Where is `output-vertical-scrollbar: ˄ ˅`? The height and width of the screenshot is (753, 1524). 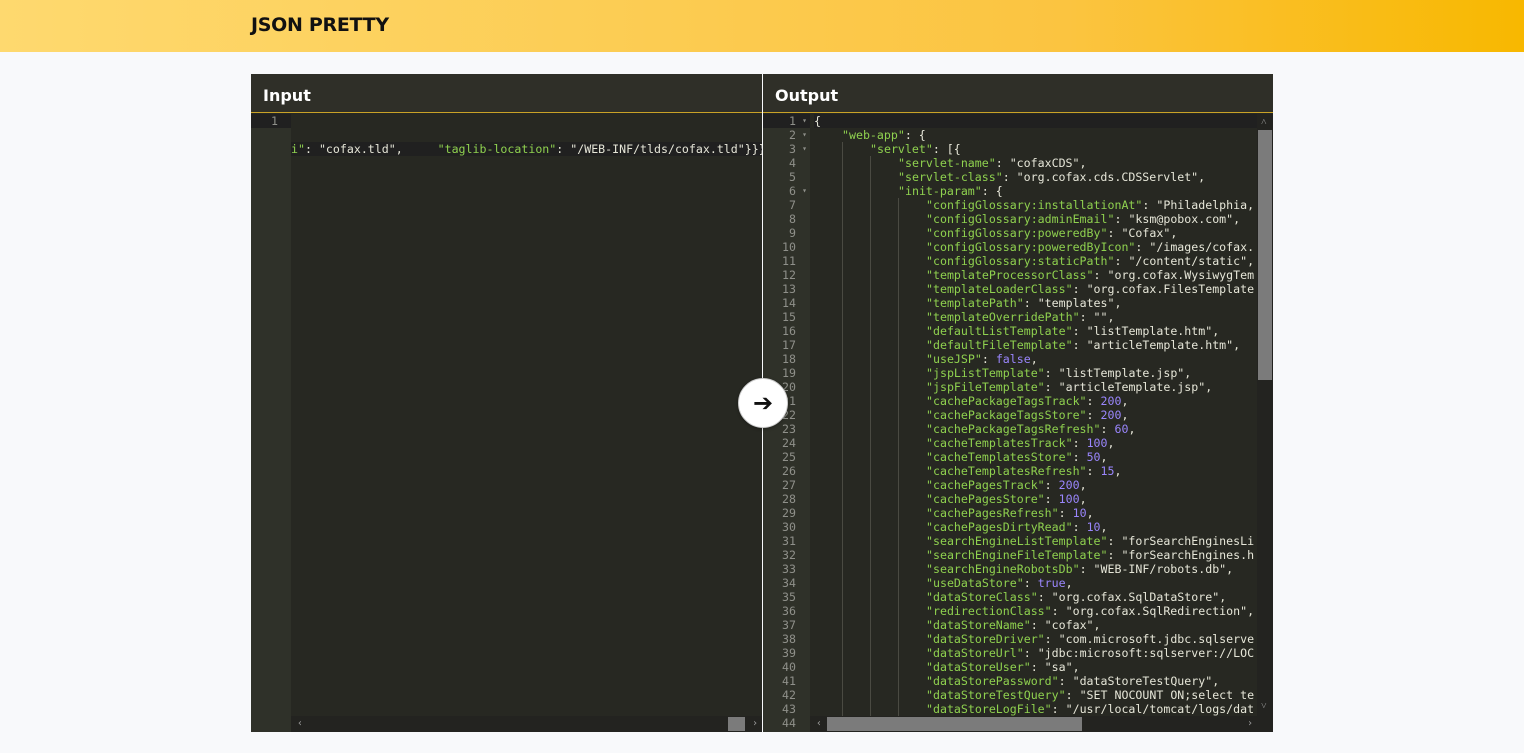 output-vertical-scrollbar: ˄ ˅ is located at coordinates (1265, 415).